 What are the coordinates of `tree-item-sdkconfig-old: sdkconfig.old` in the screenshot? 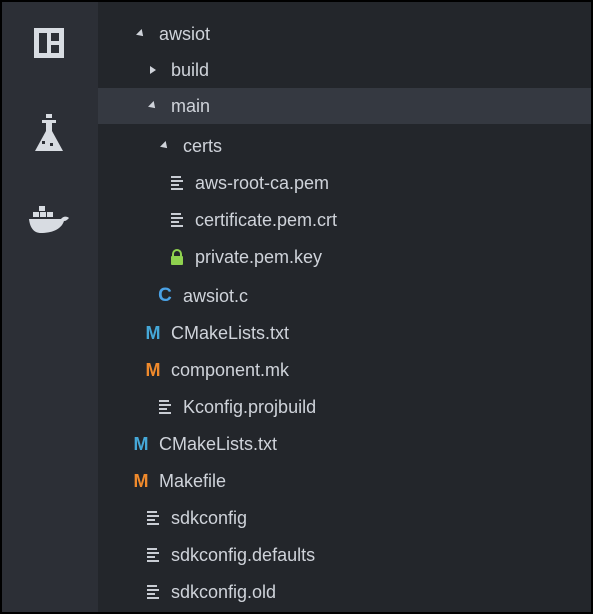 It's located at (344, 592).